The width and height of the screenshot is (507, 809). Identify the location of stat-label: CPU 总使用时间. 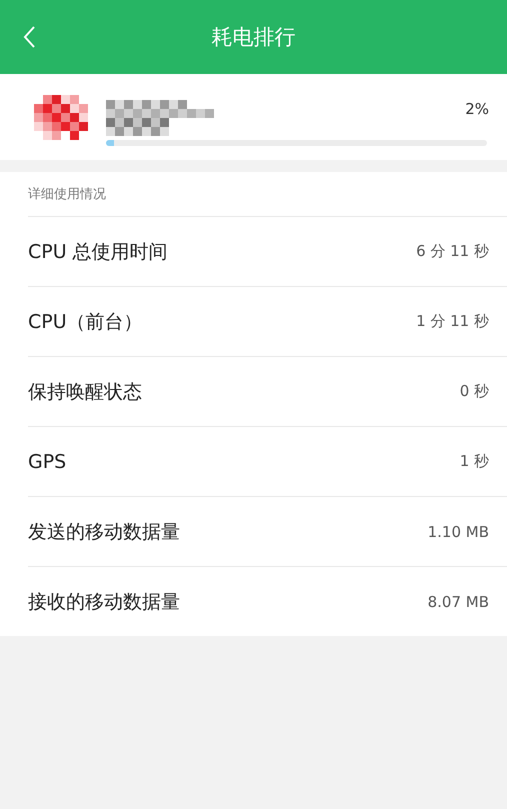
(98, 252).